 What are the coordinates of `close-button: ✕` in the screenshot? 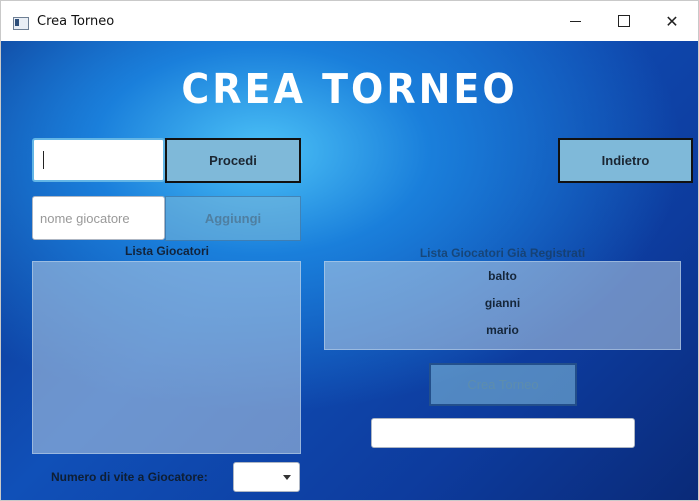 It's located at (672, 21).